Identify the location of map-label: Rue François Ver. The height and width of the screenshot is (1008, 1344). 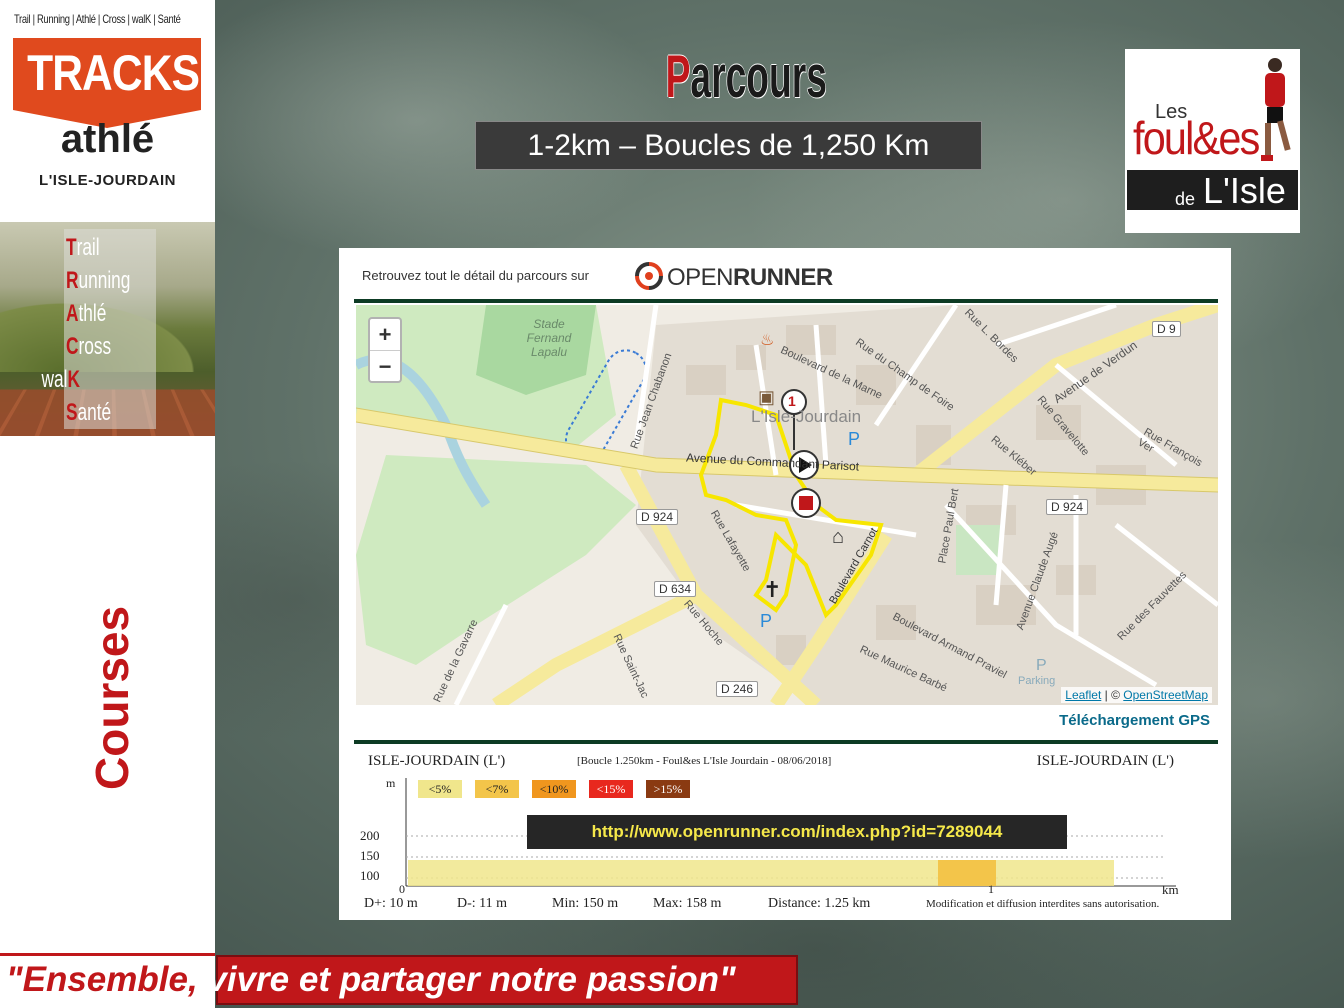
(1170, 448).